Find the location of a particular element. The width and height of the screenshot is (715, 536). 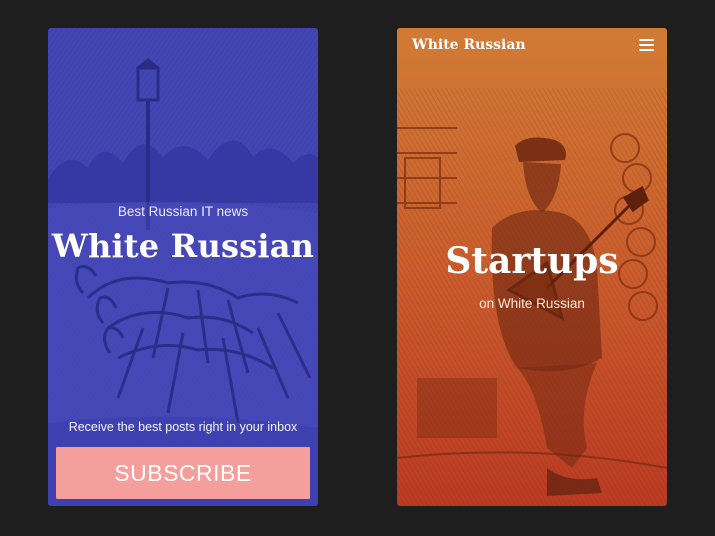

brand-logo: White Russian is located at coordinates (469, 45).